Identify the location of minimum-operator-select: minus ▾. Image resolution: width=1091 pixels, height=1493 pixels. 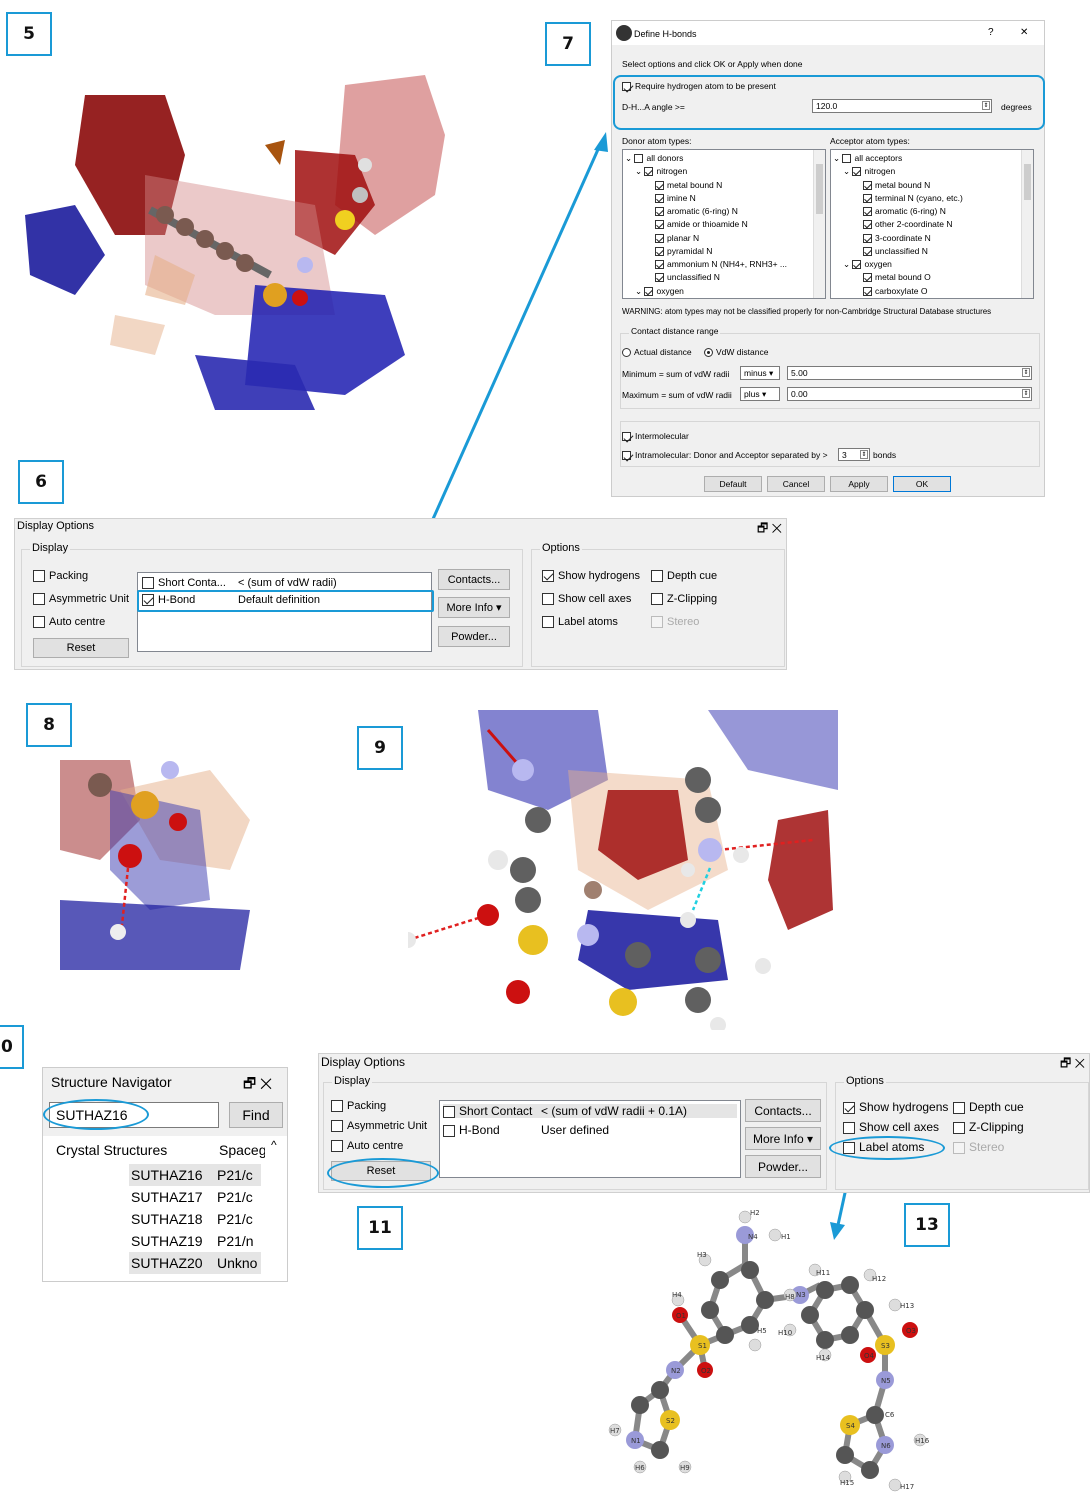
(760, 373).